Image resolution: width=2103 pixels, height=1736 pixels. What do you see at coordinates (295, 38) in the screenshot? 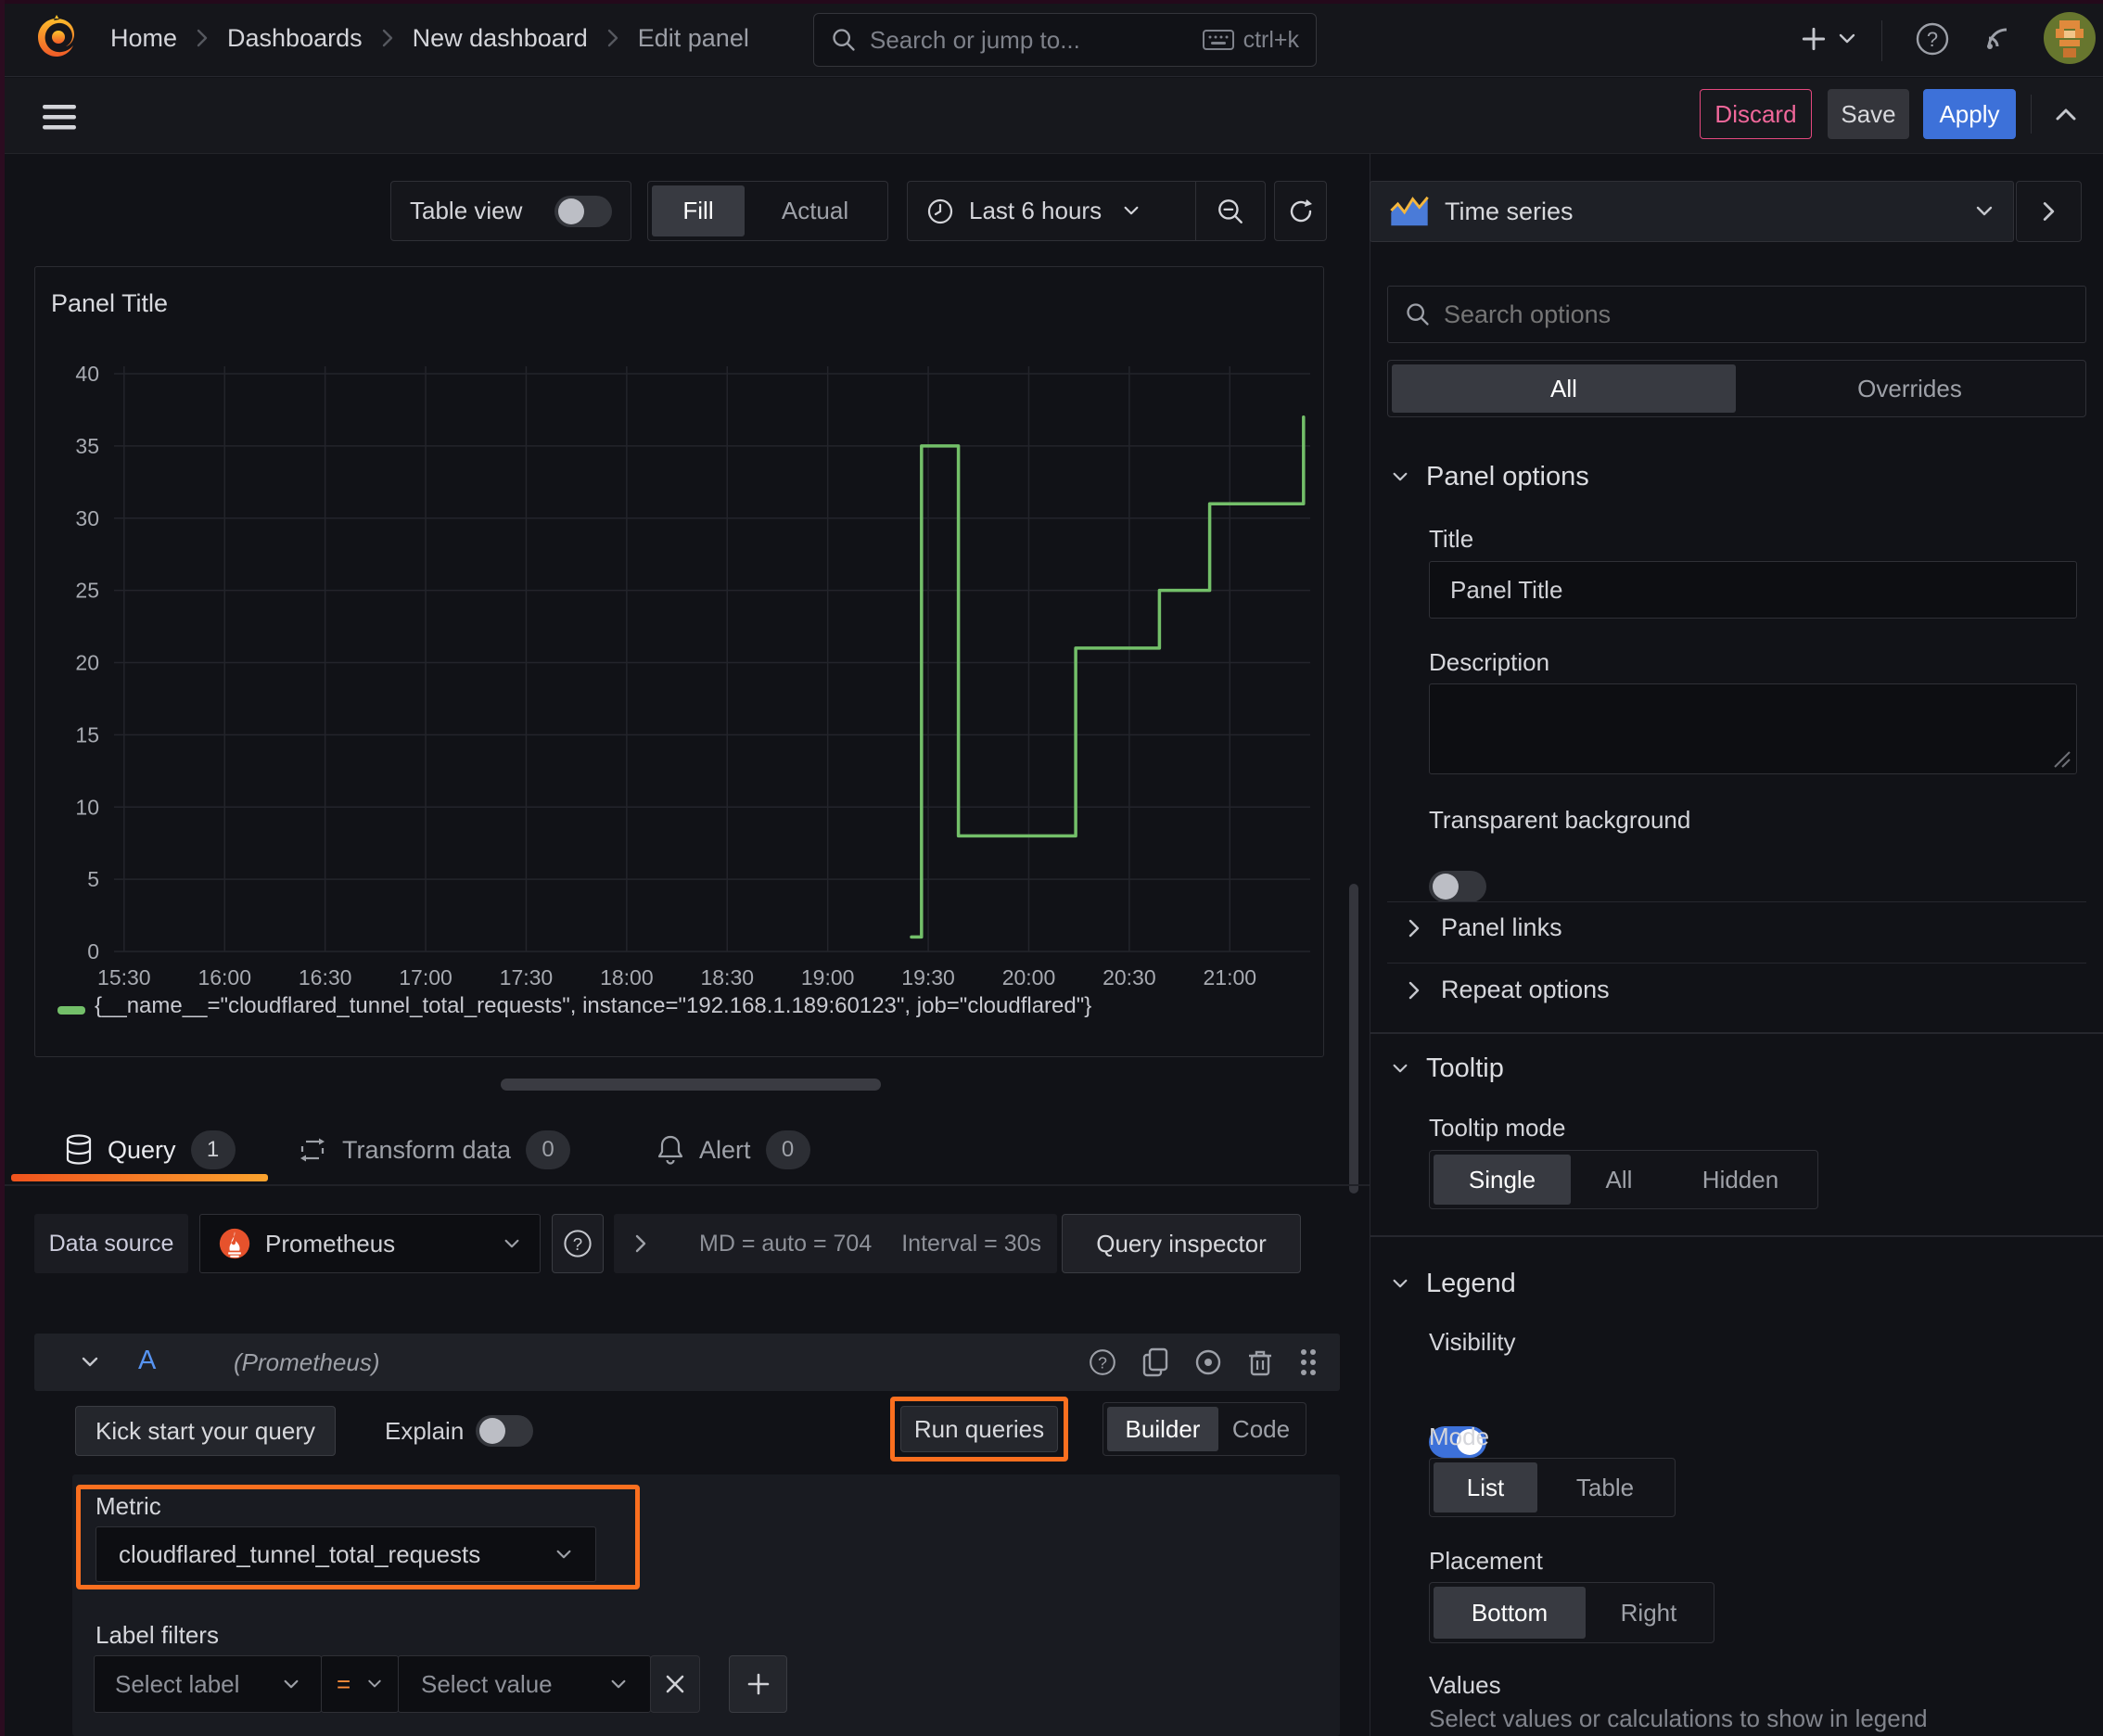
I see `breadcrumb-dashboards: Dashboards` at bounding box center [295, 38].